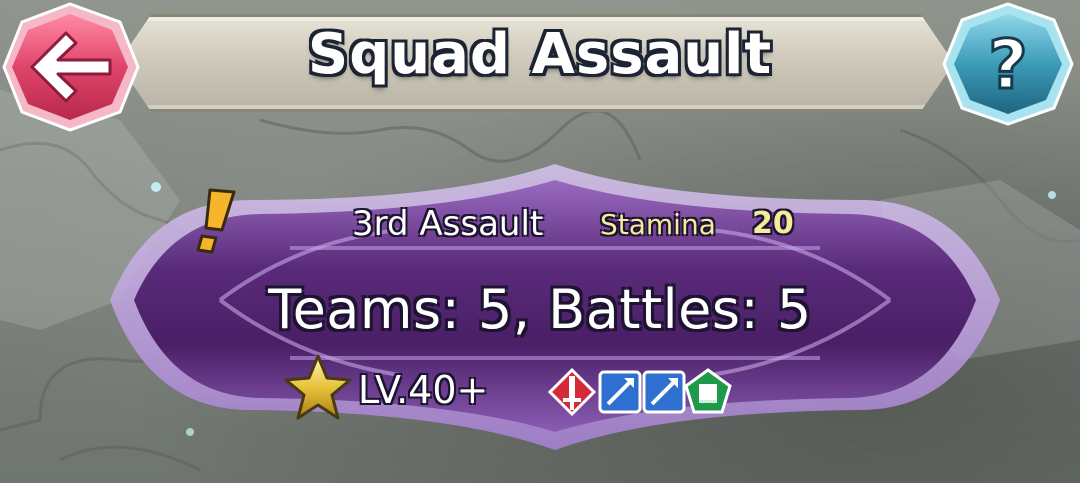 Image resolution: width=1080 pixels, height=483 pixels. Describe the element at coordinates (540, 54) in the screenshot. I see `page-title: Squad Assault` at that location.